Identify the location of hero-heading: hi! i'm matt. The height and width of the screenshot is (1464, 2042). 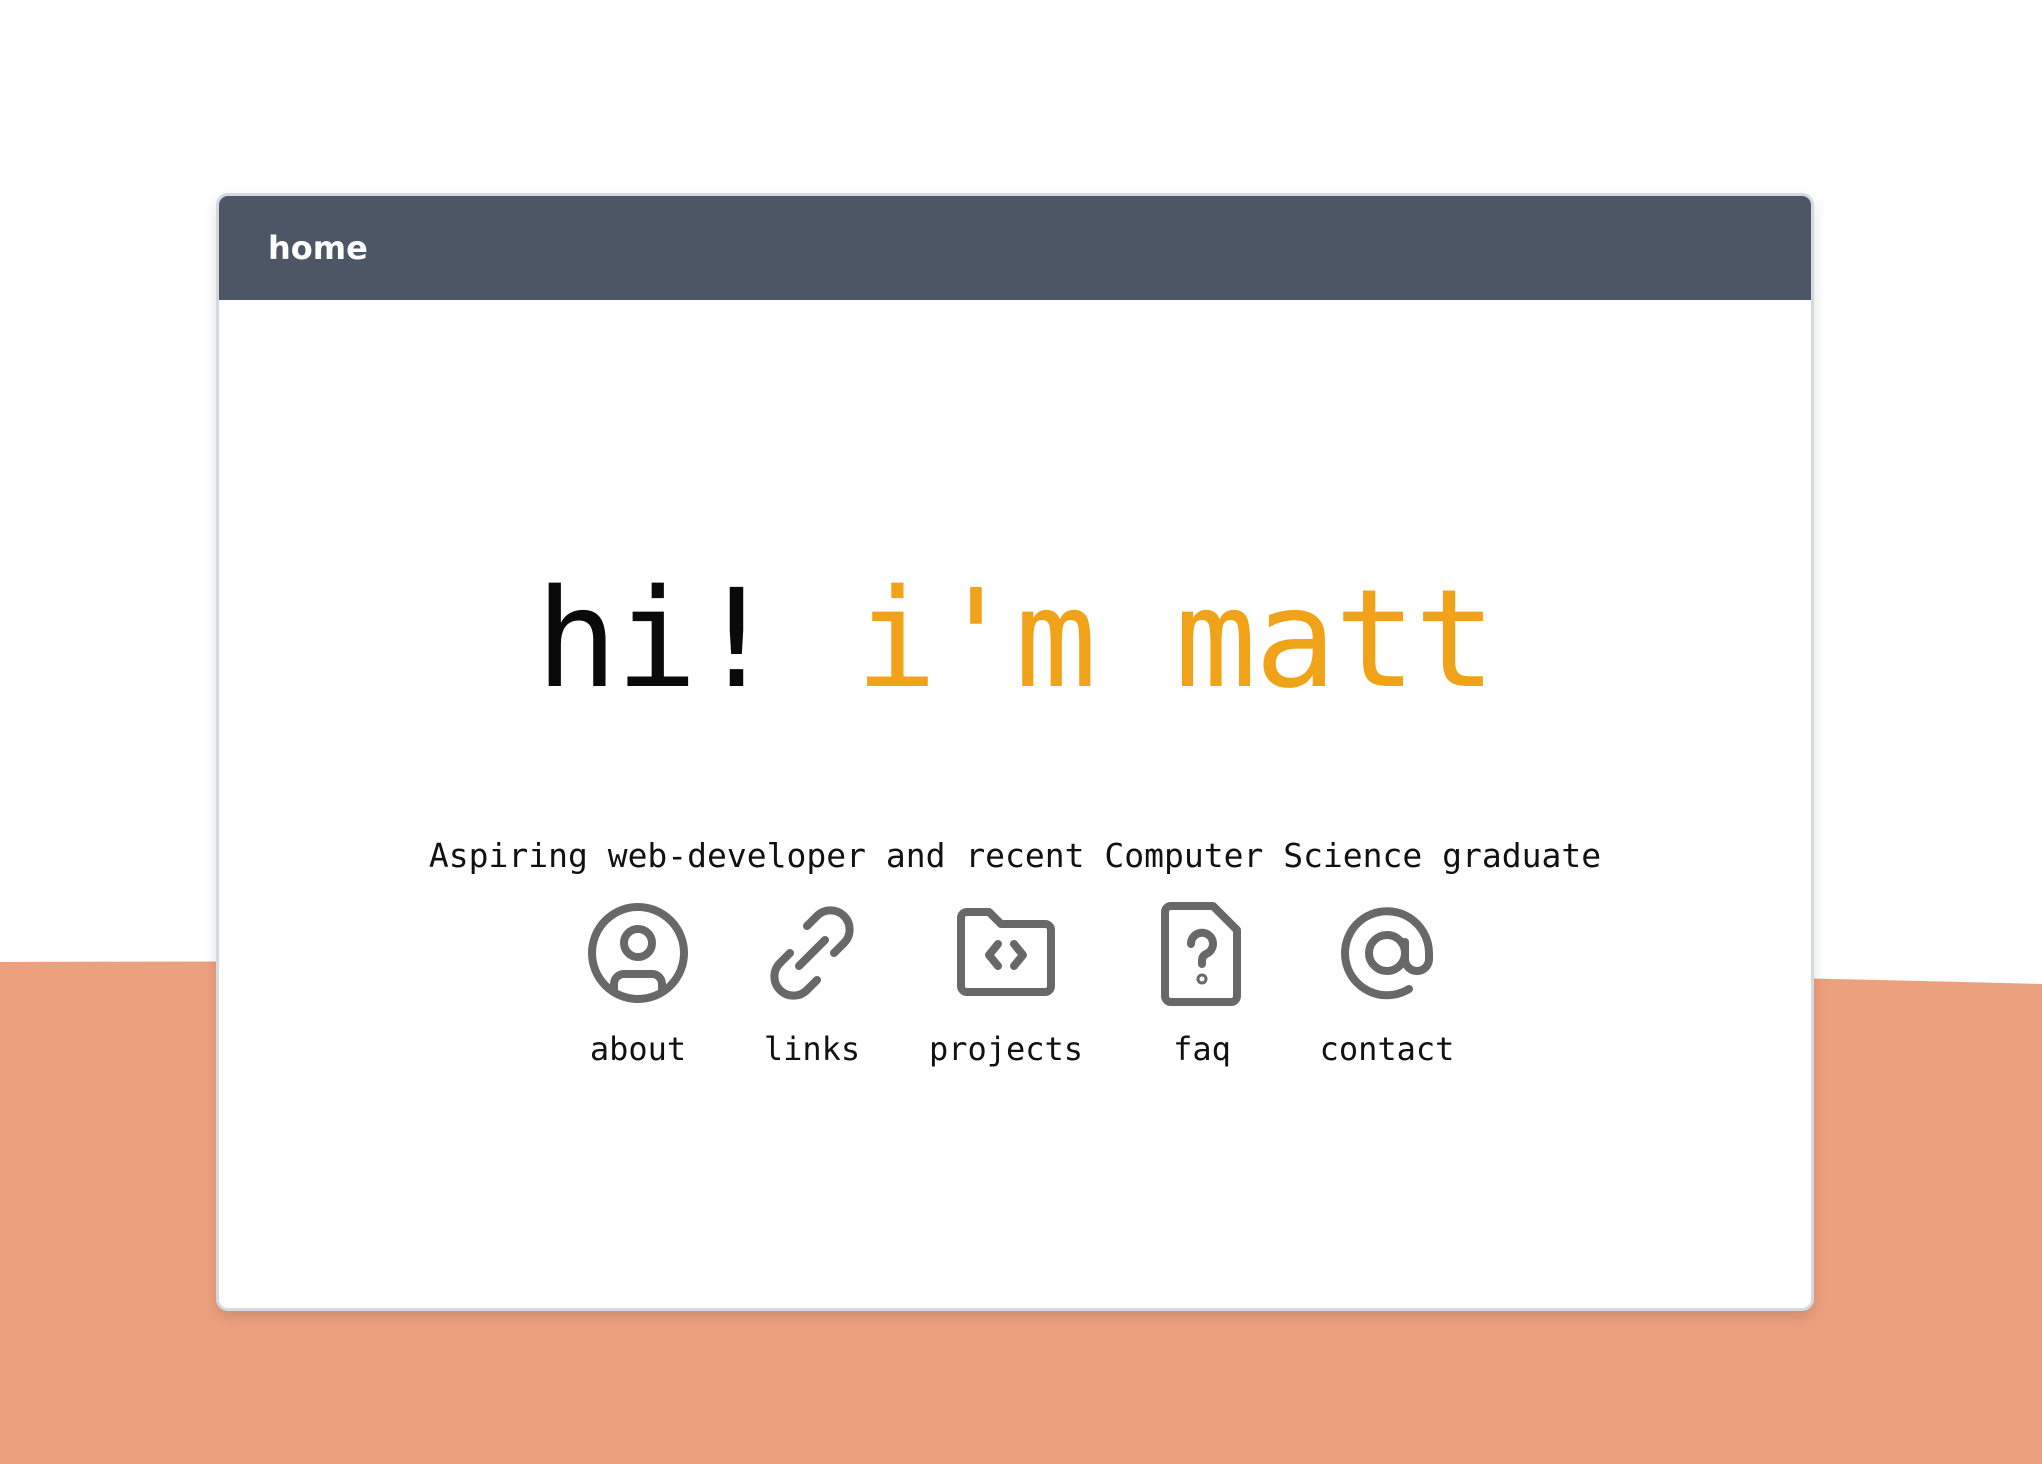
(1015, 640).